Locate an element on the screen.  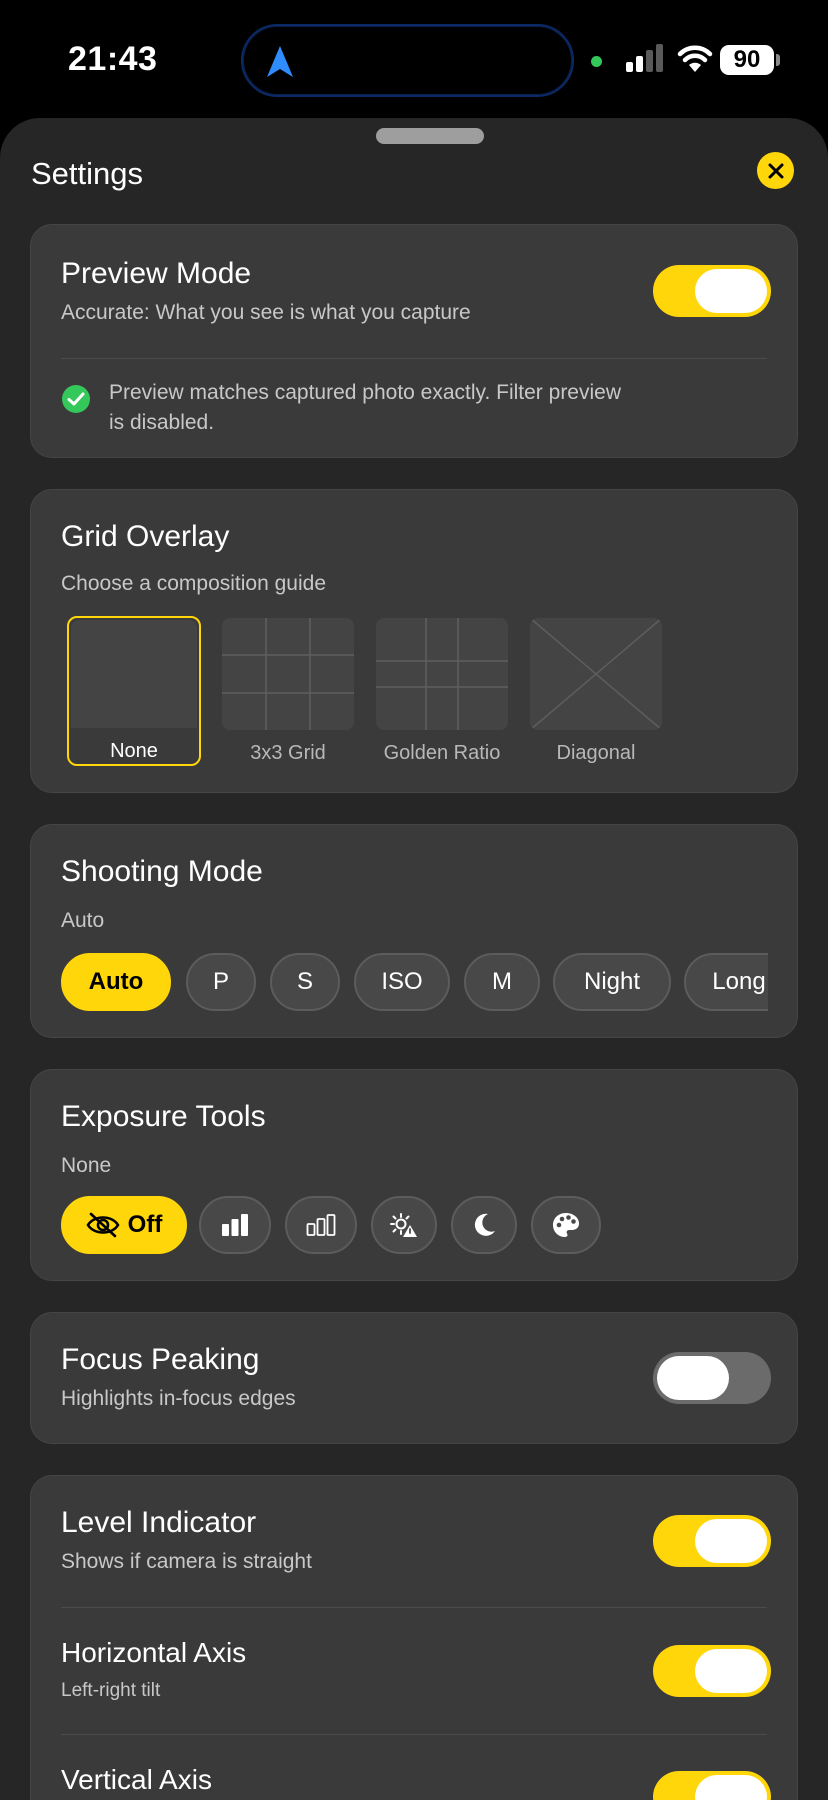
status-bar: 21:43 90 is located at coordinates (414, 55).